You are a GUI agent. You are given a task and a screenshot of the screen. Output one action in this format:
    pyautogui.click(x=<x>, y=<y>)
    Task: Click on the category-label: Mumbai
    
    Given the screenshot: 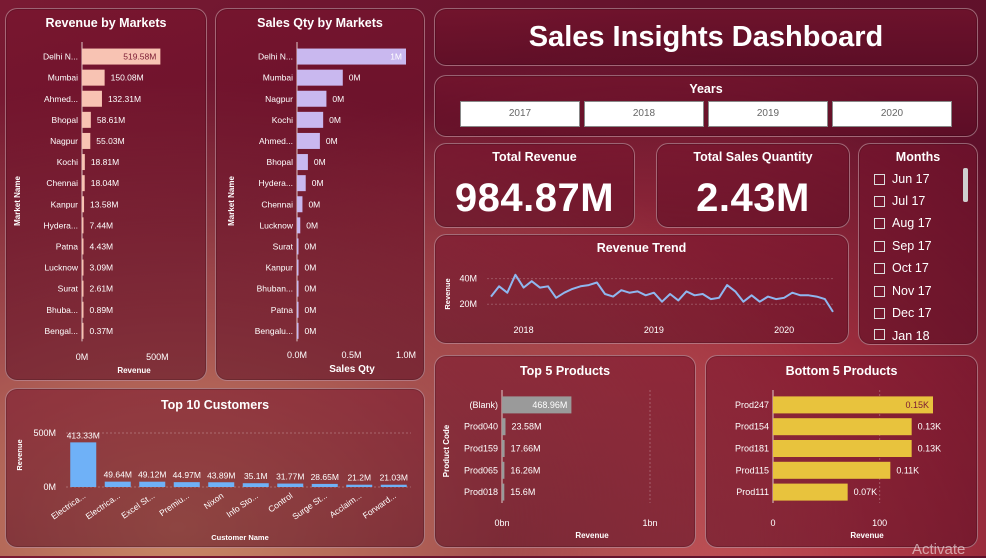 What is the action you would take?
    pyautogui.click(x=278, y=78)
    